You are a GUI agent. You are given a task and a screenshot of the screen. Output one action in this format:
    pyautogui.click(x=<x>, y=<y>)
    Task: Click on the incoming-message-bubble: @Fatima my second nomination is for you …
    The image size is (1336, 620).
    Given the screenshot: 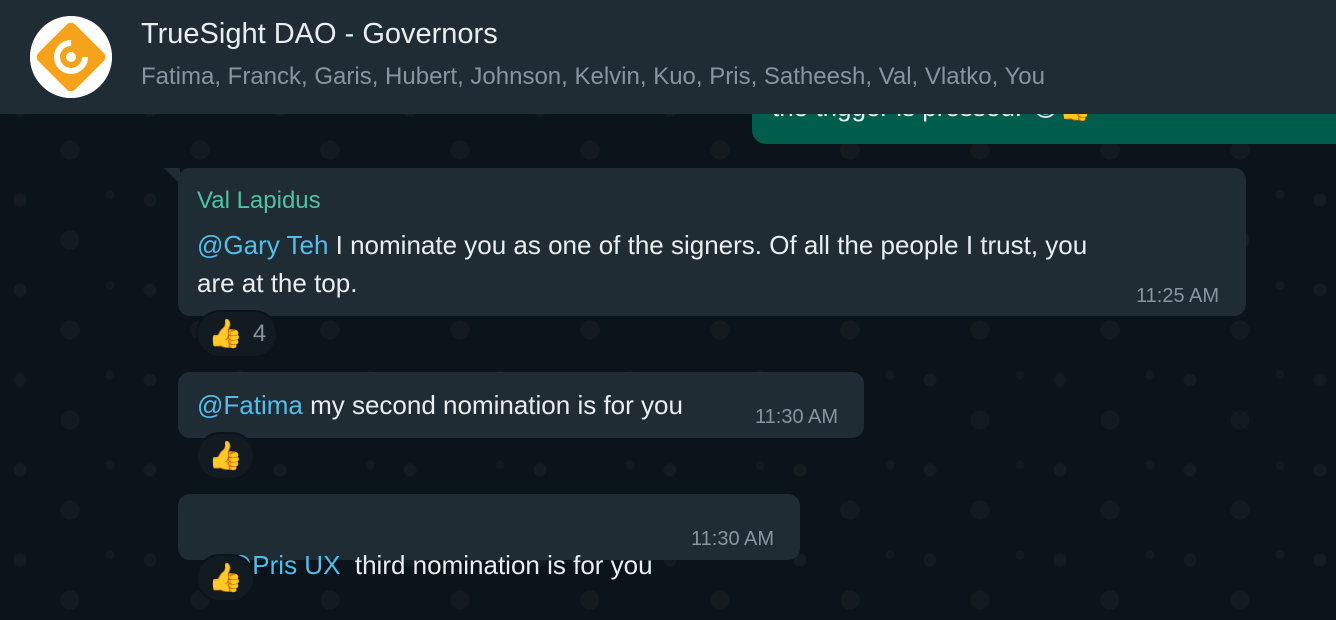 What is the action you would take?
    pyautogui.click(x=521, y=405)
    